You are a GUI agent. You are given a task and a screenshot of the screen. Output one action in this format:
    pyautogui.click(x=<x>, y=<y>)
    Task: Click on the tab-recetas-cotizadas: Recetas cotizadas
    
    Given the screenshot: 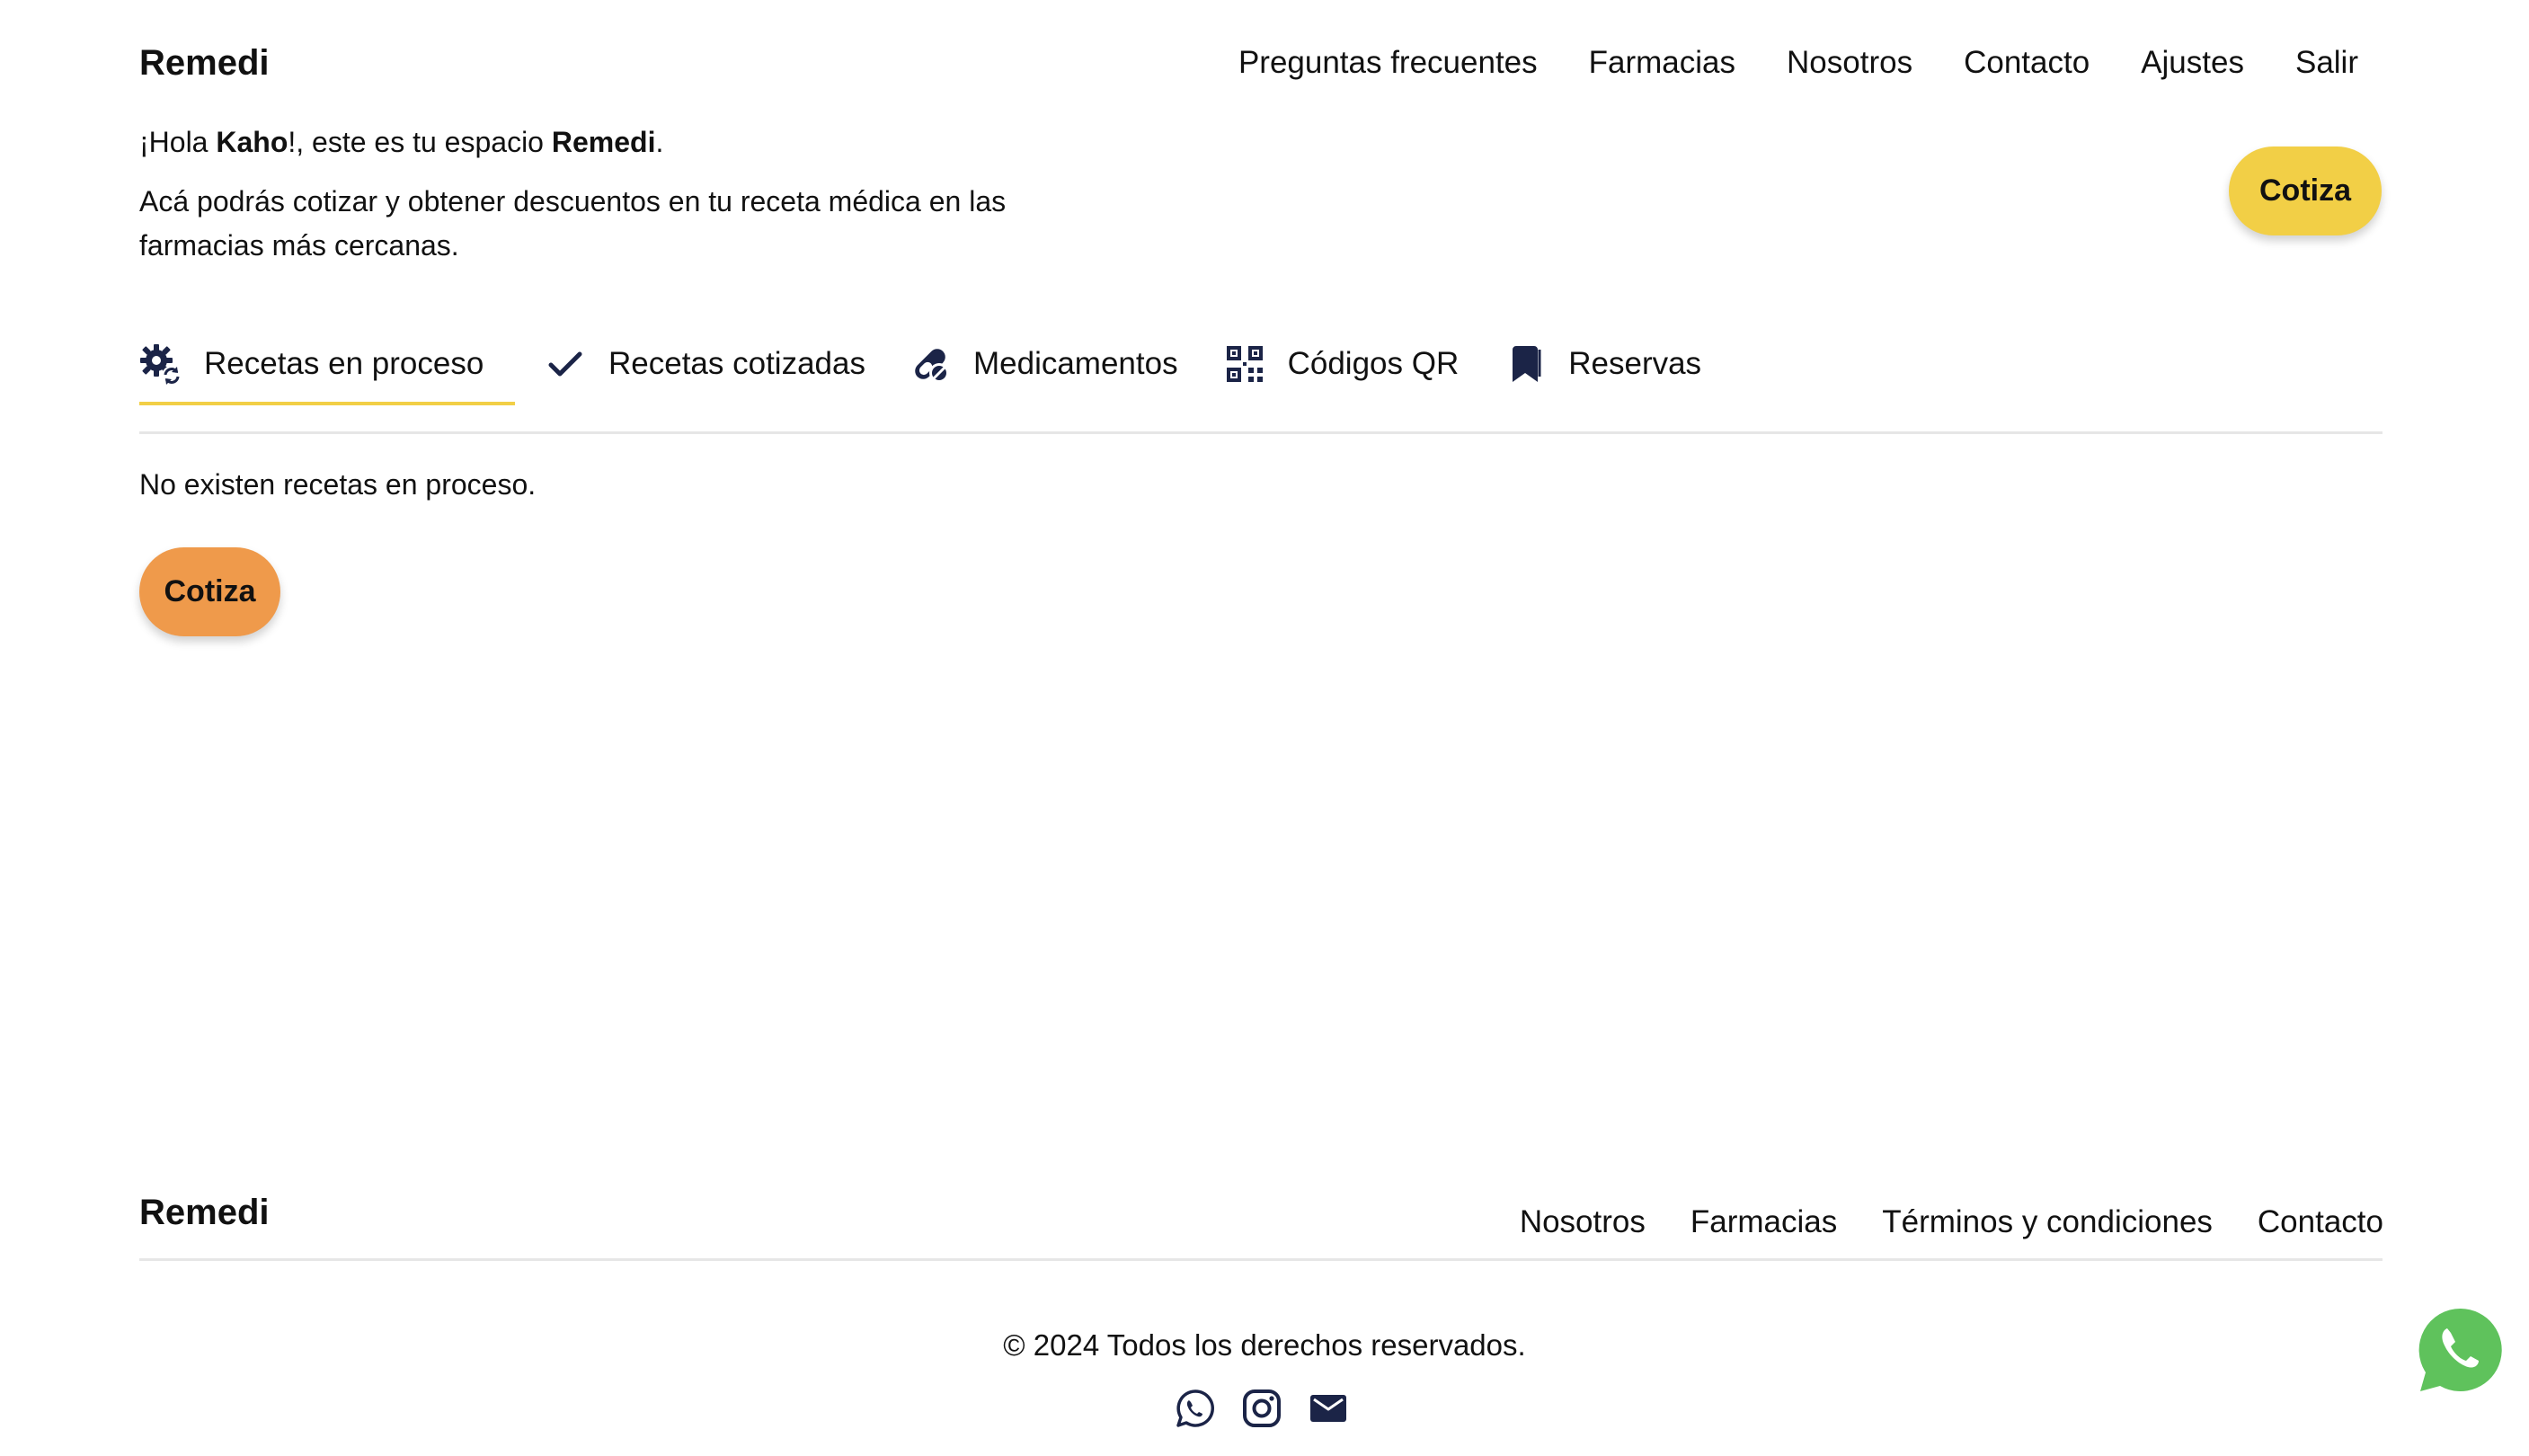 What is the action you would take?
    pyautogui.click(x=704, y=364)
    